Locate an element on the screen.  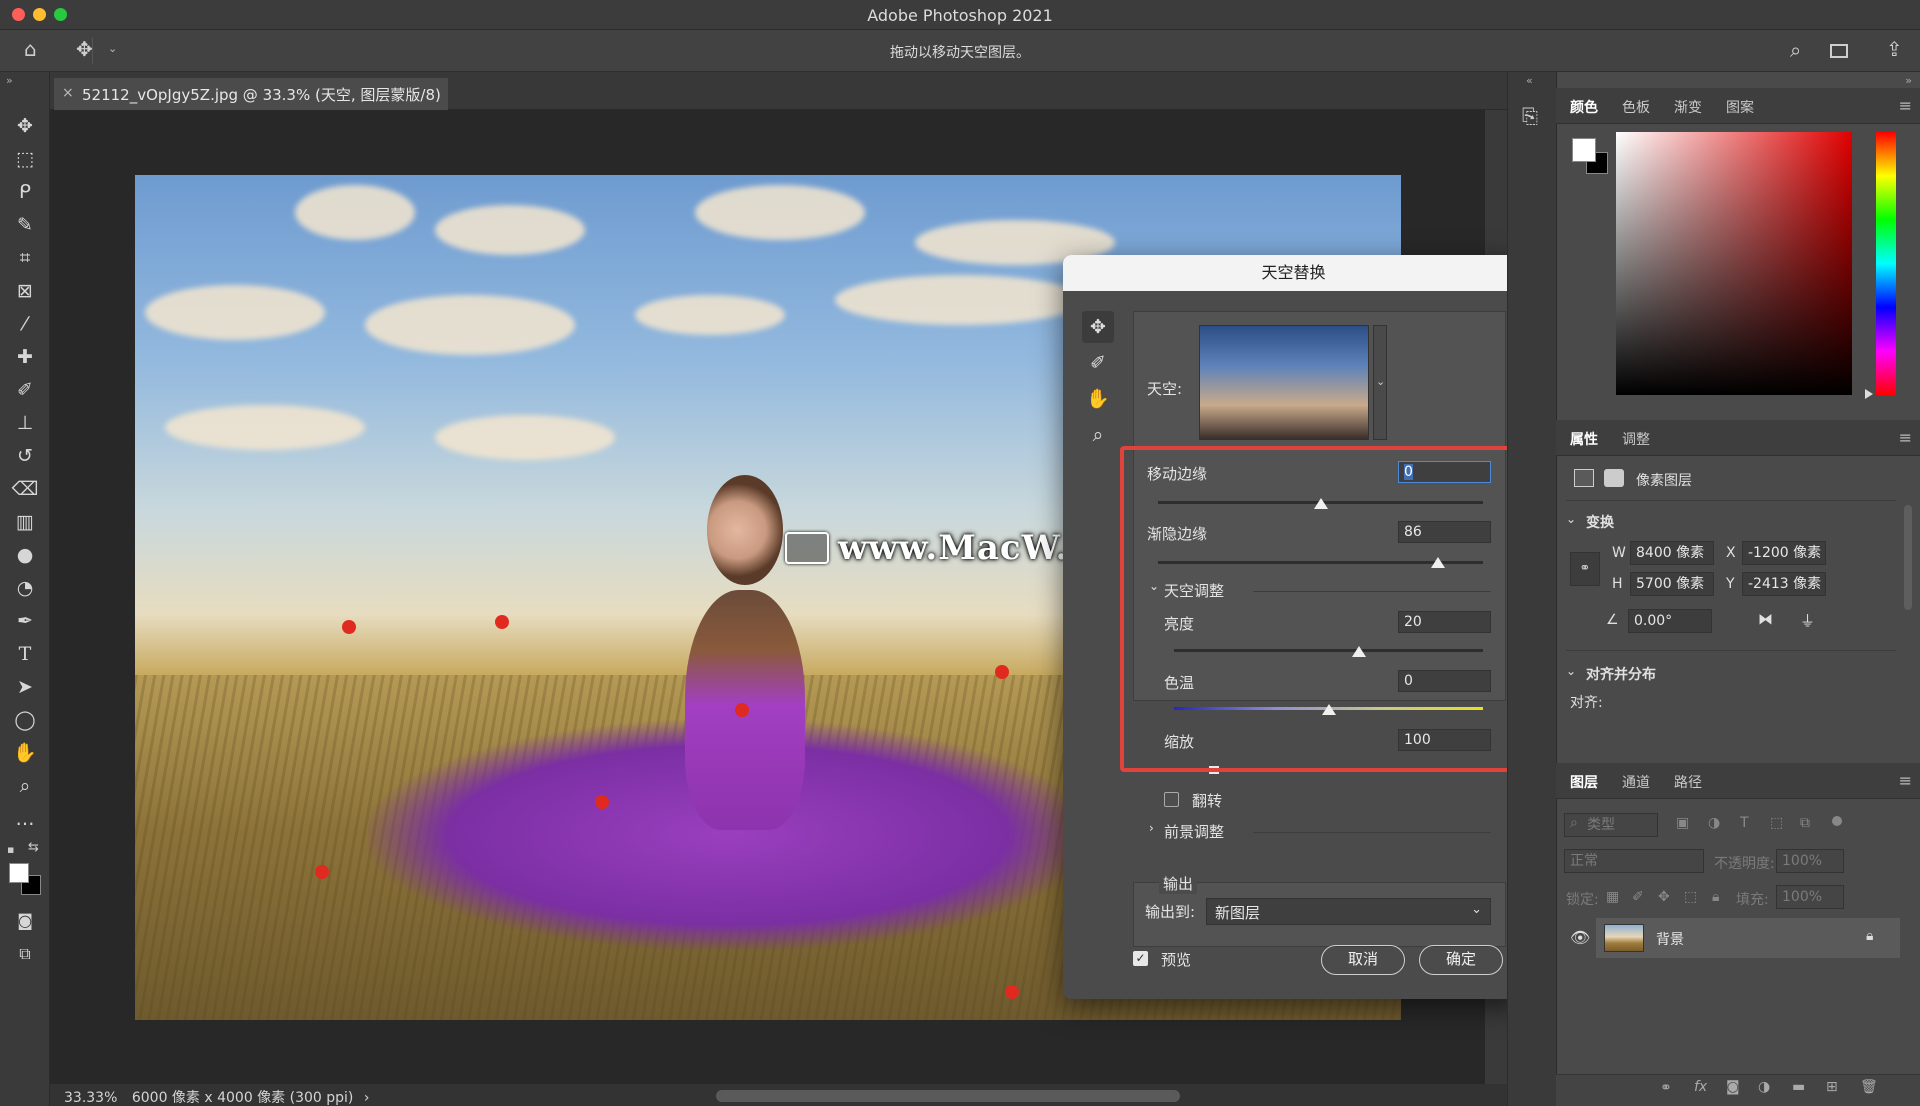
search-icon: ⌕ is located at coordinates (1795, 50).